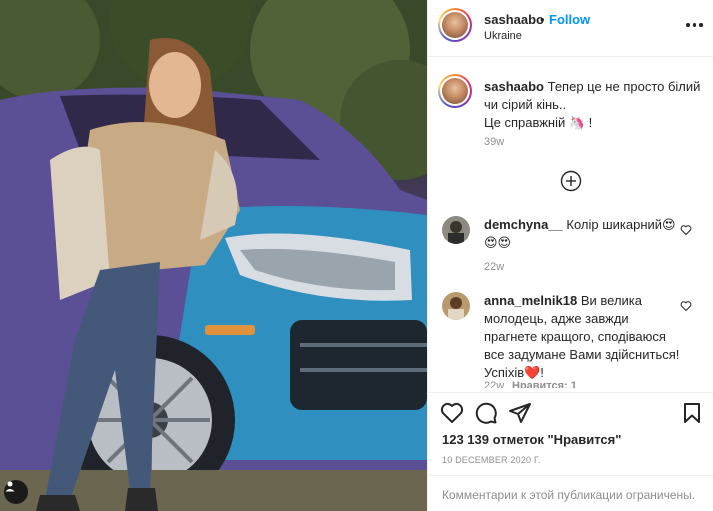  What do you see at coordinates (514, 372) in the screenshot?
I see `comment-line-5: Успіхів❤️!` at bounding box center [514, 372].